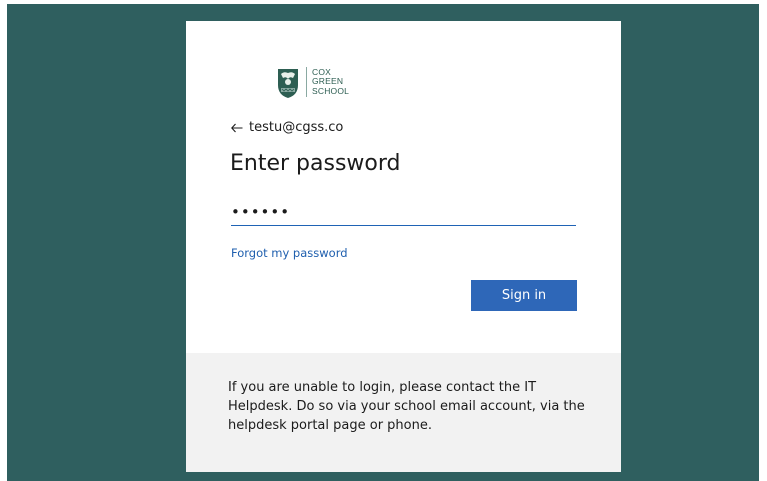 Image resolution: width=767 pixels, height=481 pixels. I want to click on forgot-password-link: Forgot my password, so click(289, 253).